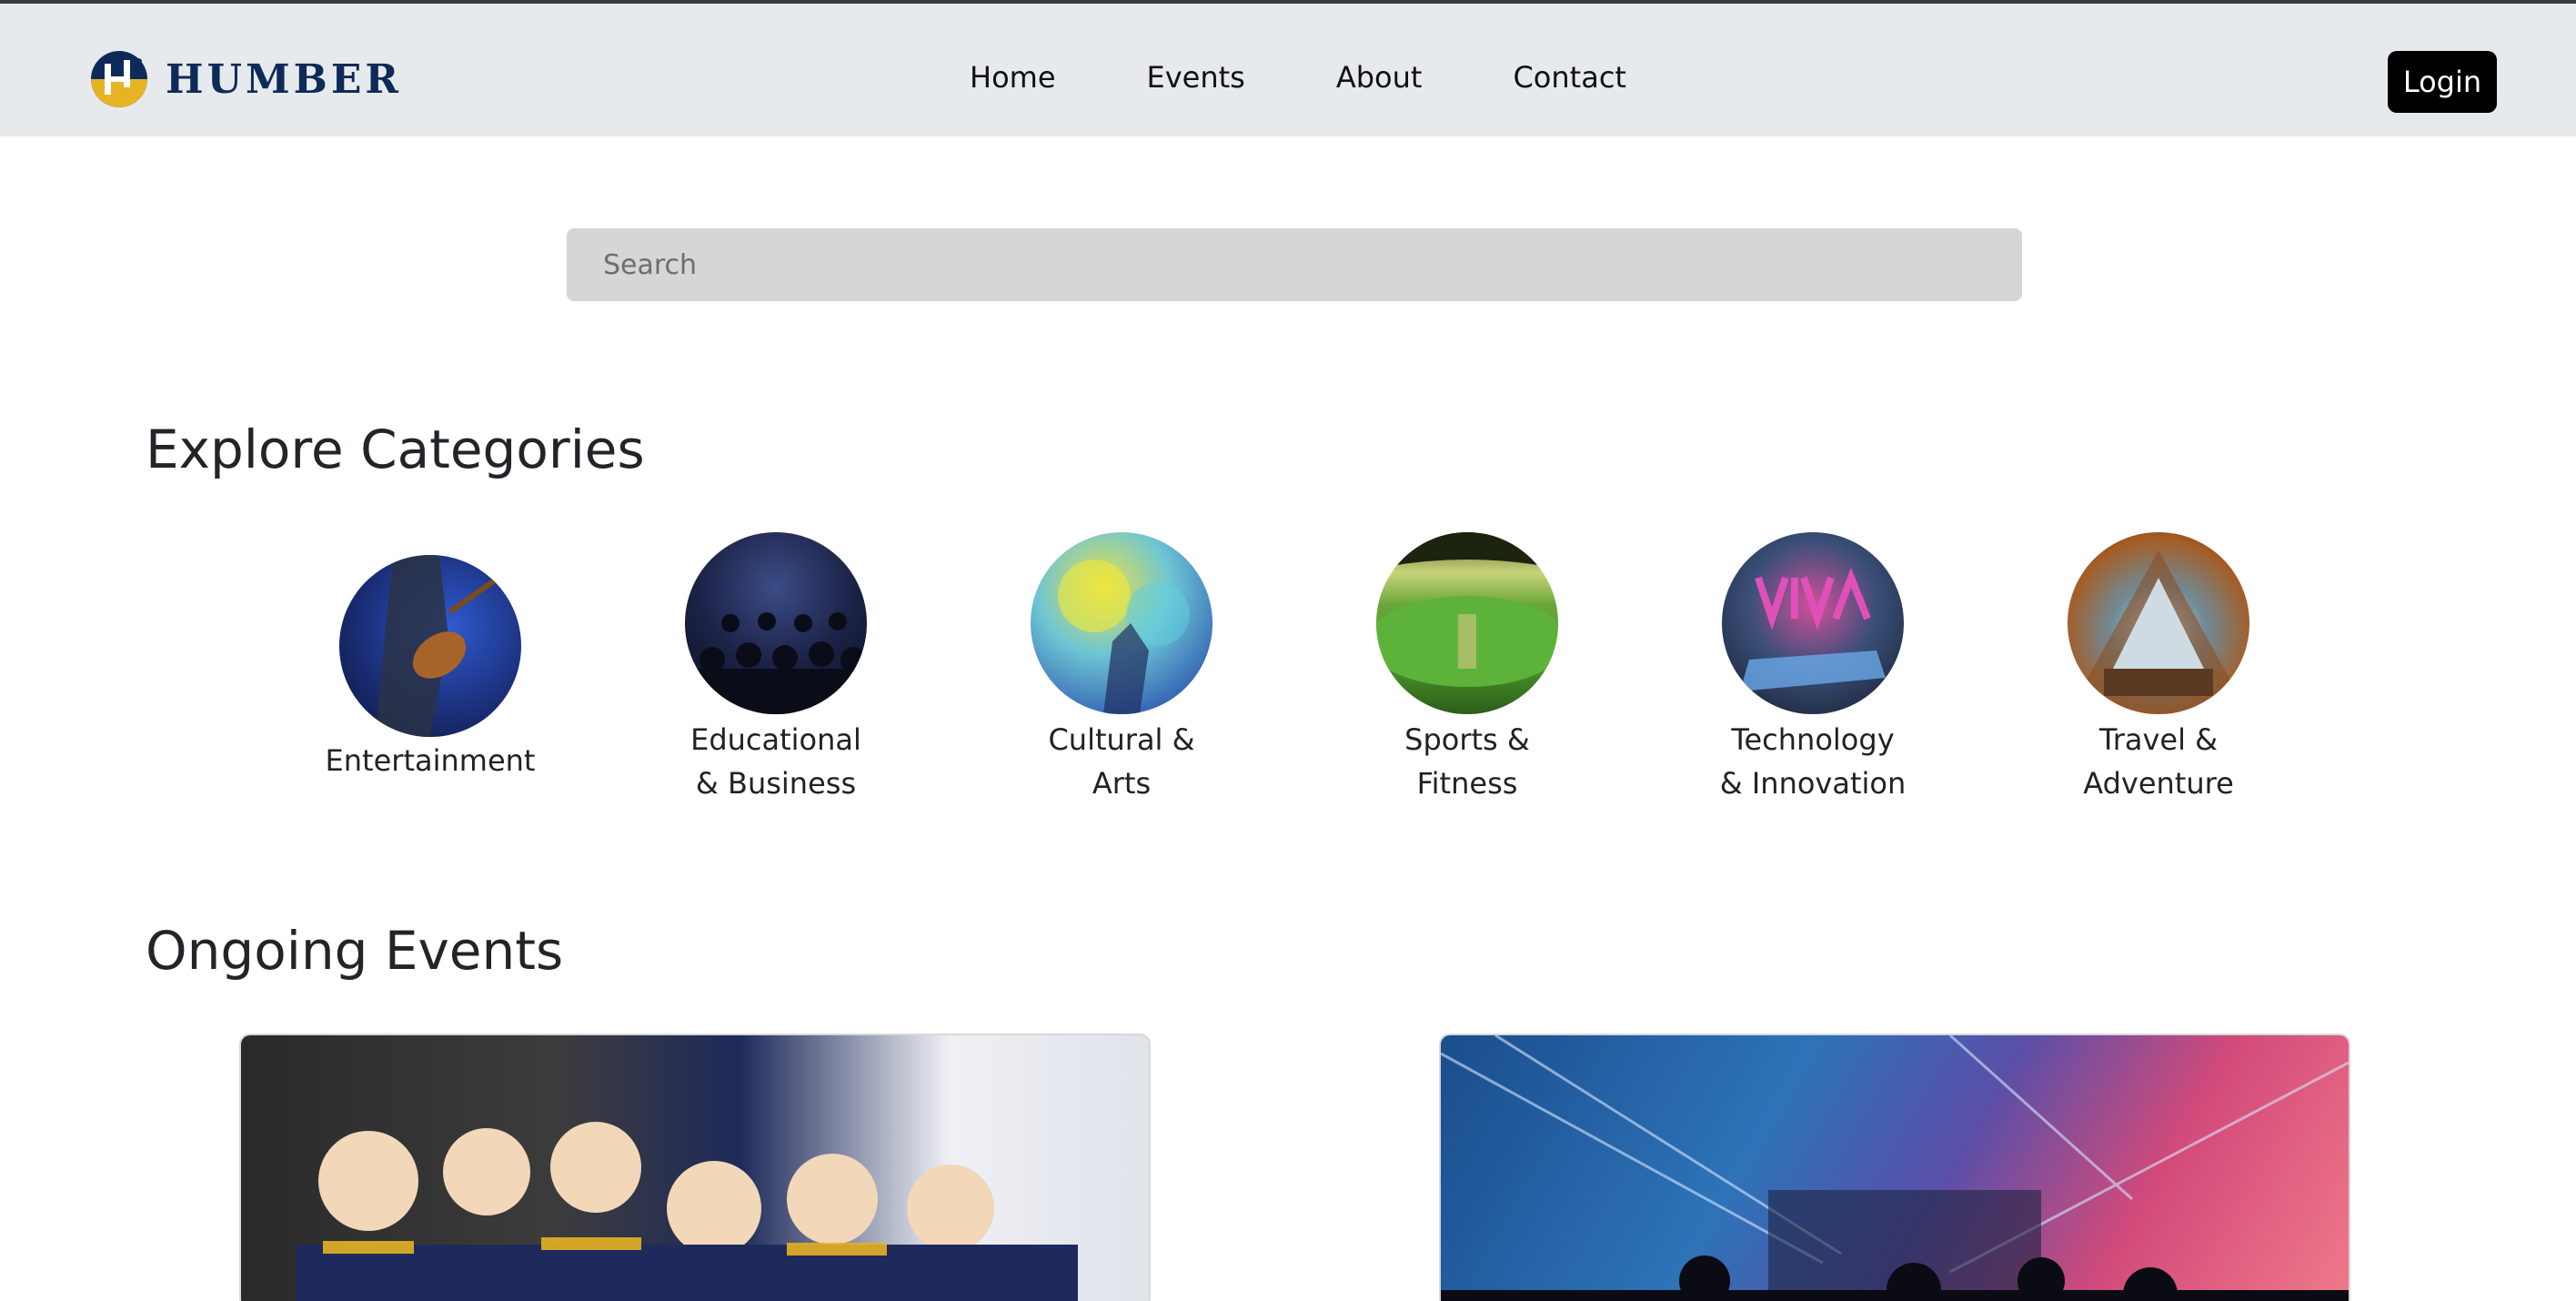 Image resolution: width=2576 pixels, height=1301 pixels. I want to click on category-sports-fitness: Sports & Fitness, so click(1467, 668).